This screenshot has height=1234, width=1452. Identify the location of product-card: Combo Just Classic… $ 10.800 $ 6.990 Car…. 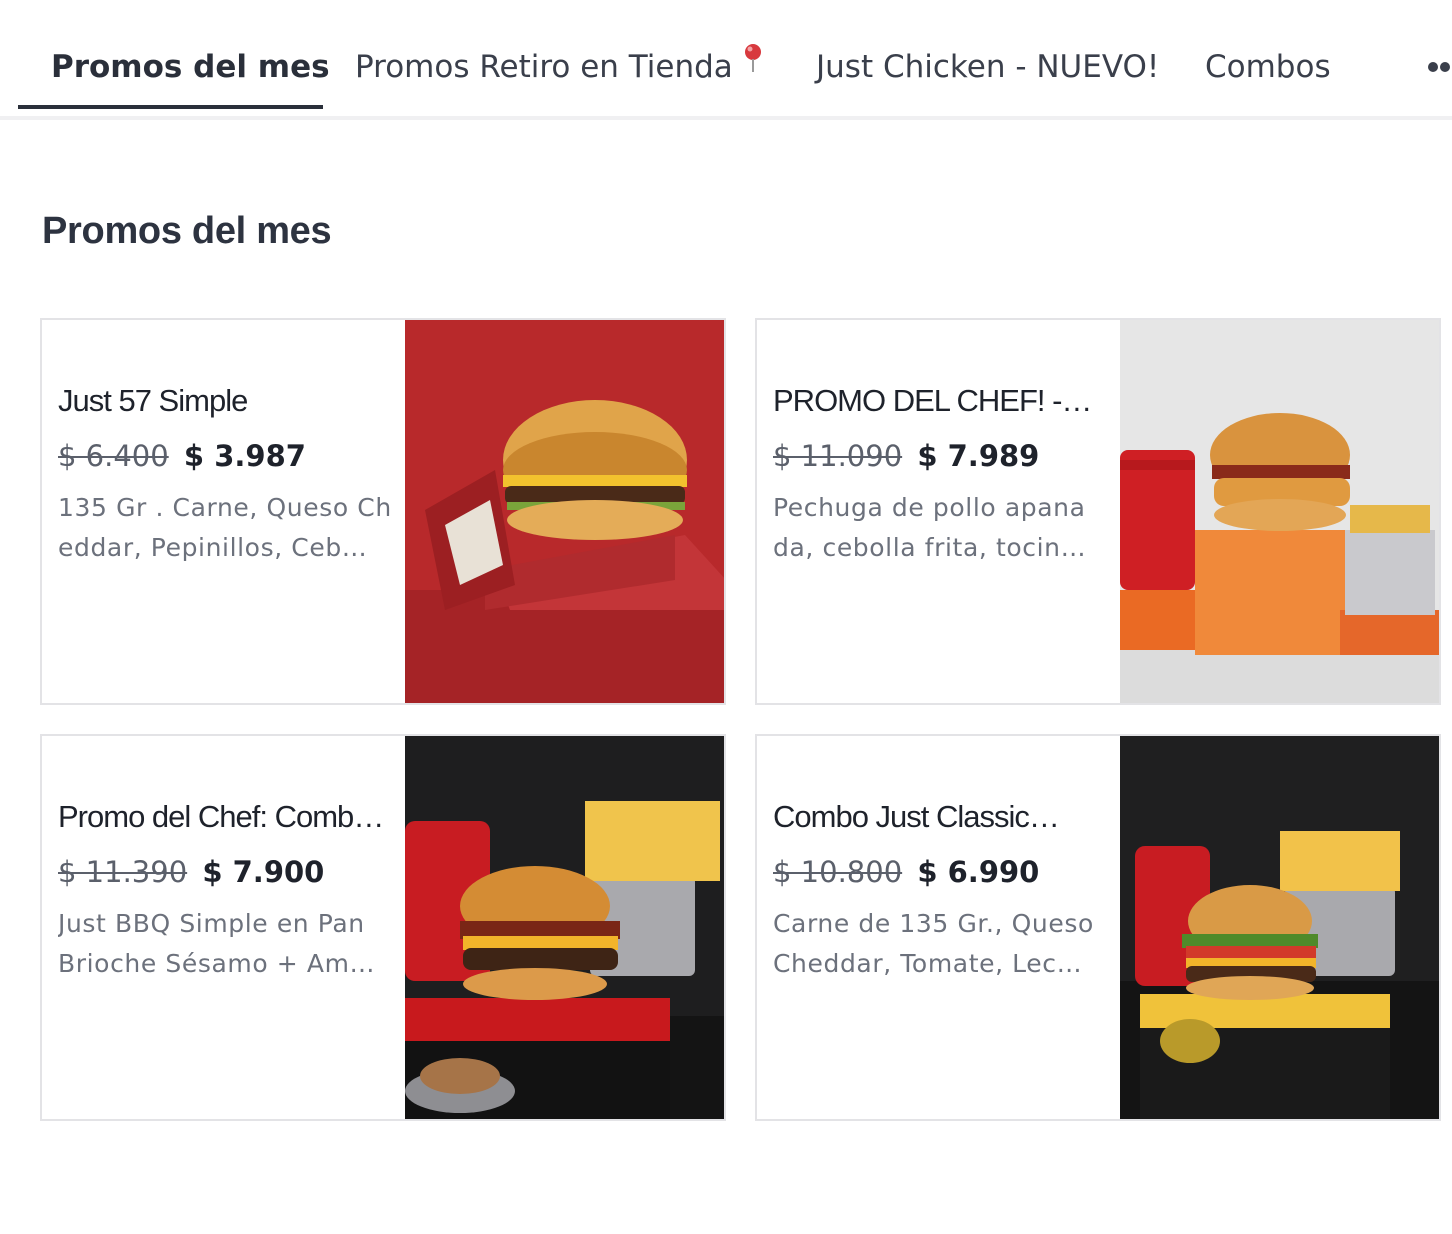
(1098, 927).